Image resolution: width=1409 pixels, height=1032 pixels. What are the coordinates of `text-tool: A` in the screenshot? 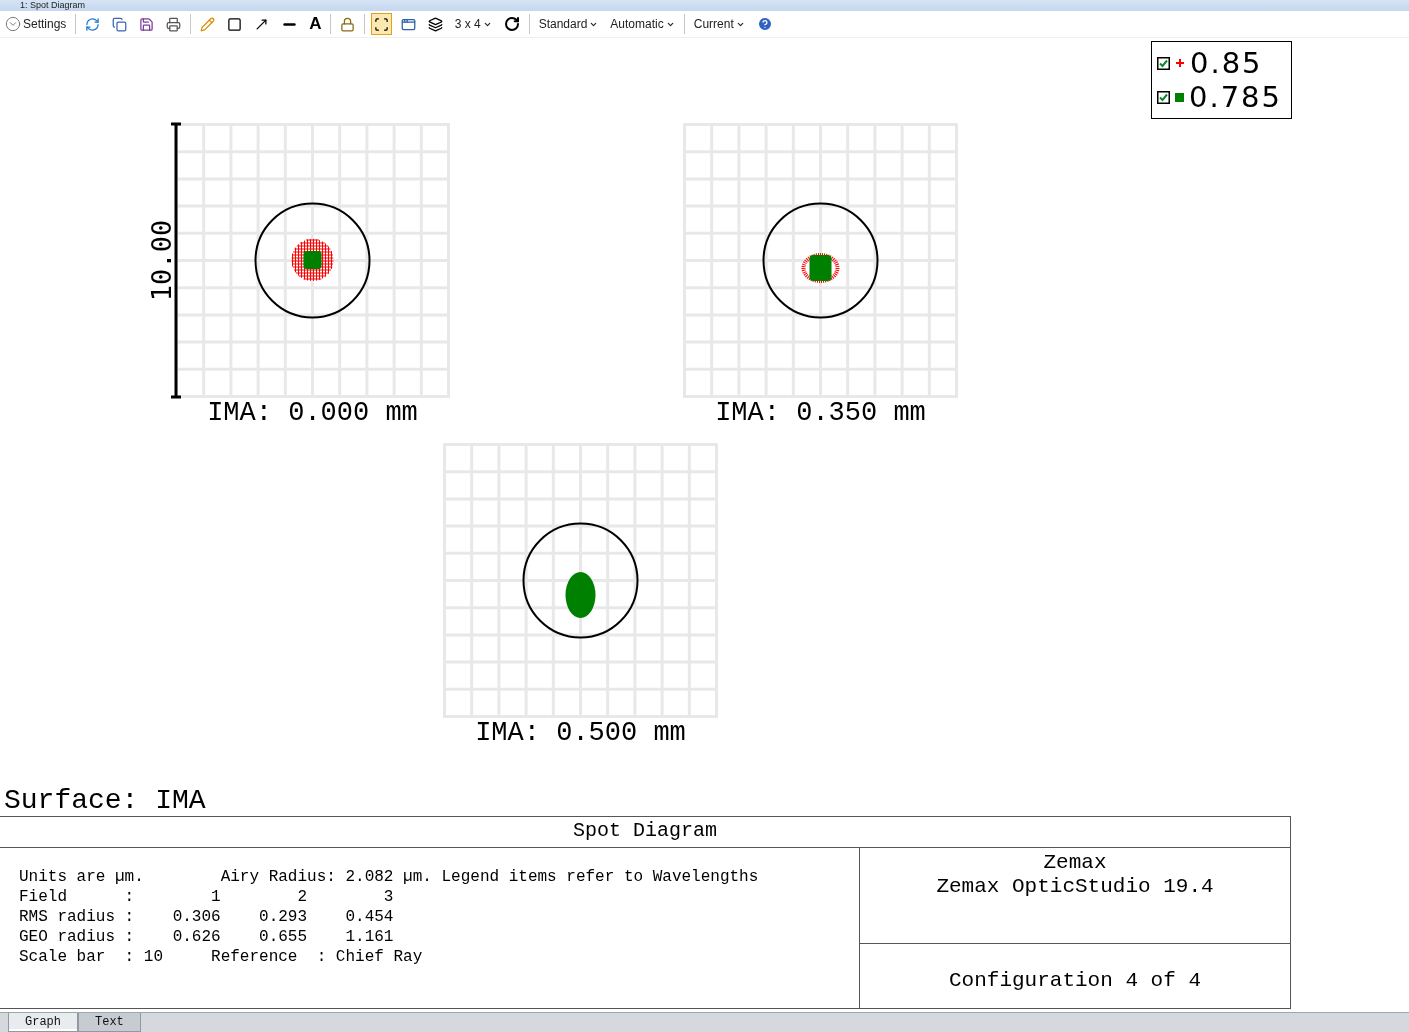 It's located at (315, 24).